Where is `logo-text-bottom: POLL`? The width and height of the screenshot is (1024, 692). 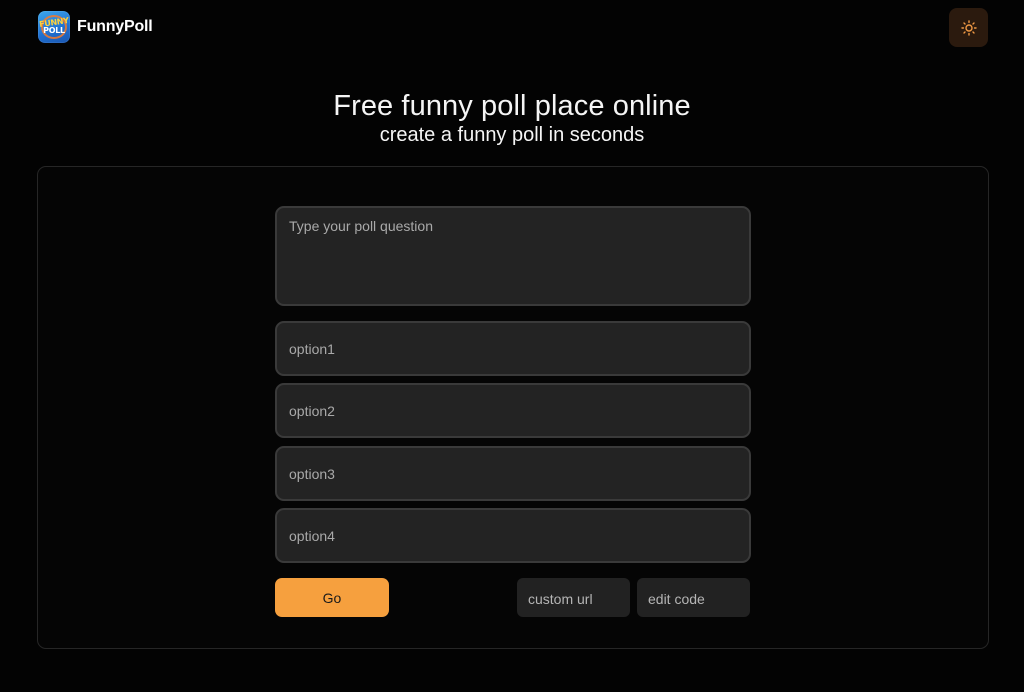
logo-text-bottom: POLL is located at coordinates (54, 30).